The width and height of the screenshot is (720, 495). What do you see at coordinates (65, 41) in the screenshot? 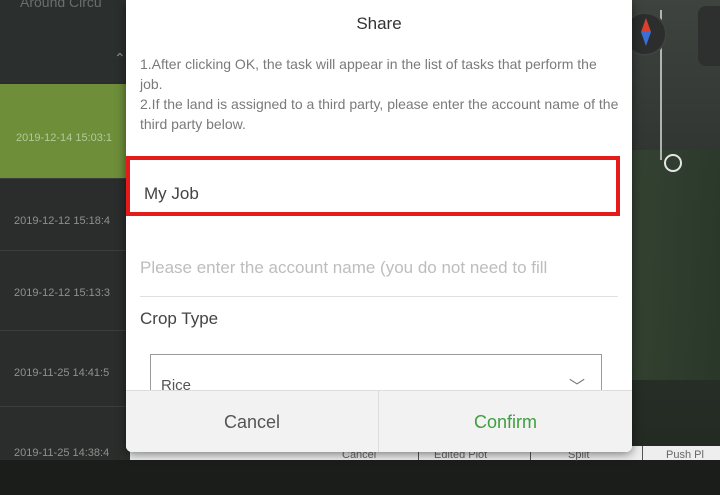
I see `sidebar-header: Around Circu ⌃` at bounding box center [65, 41].